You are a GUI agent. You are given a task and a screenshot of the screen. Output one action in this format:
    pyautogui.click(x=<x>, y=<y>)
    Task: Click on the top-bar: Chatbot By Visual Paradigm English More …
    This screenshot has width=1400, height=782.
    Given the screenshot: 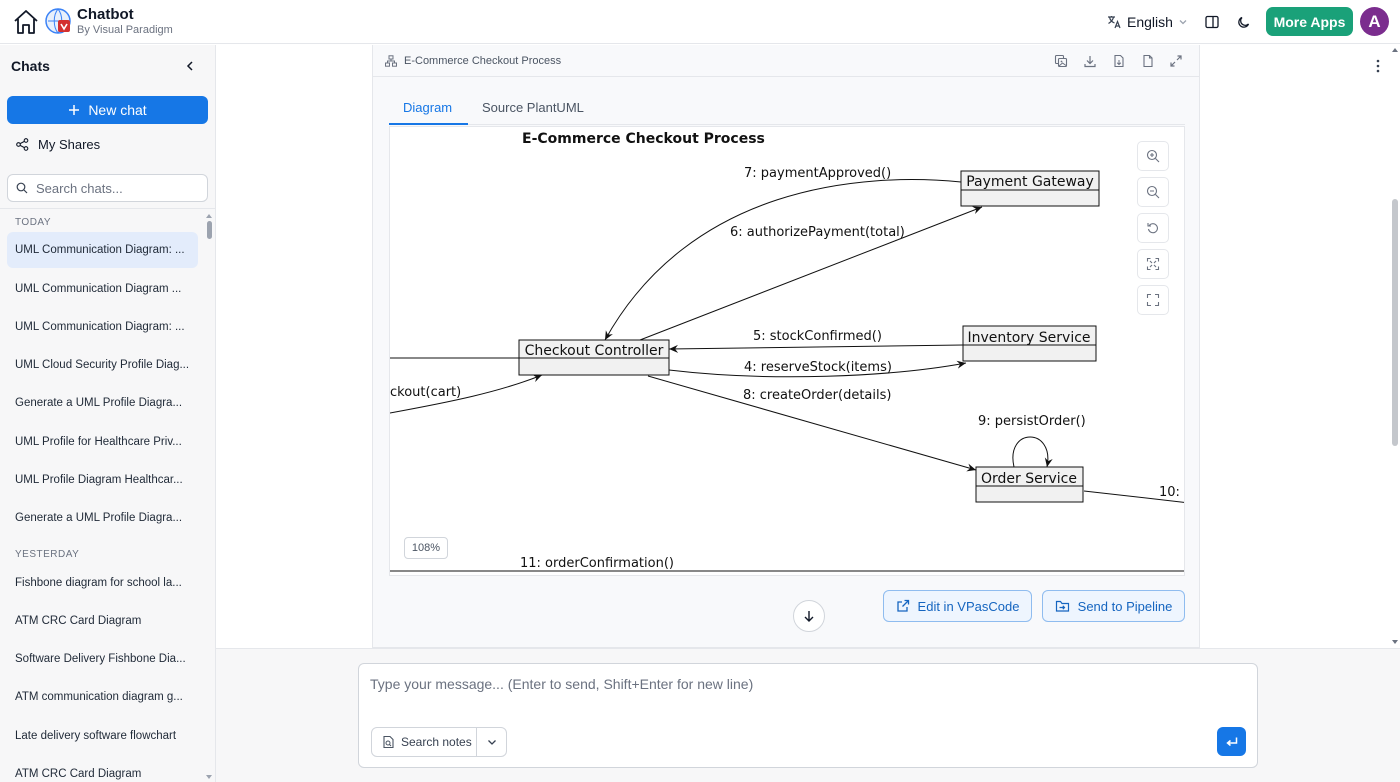 What is the action you would take?
    pyautogui.click(x=700, y=22)
    